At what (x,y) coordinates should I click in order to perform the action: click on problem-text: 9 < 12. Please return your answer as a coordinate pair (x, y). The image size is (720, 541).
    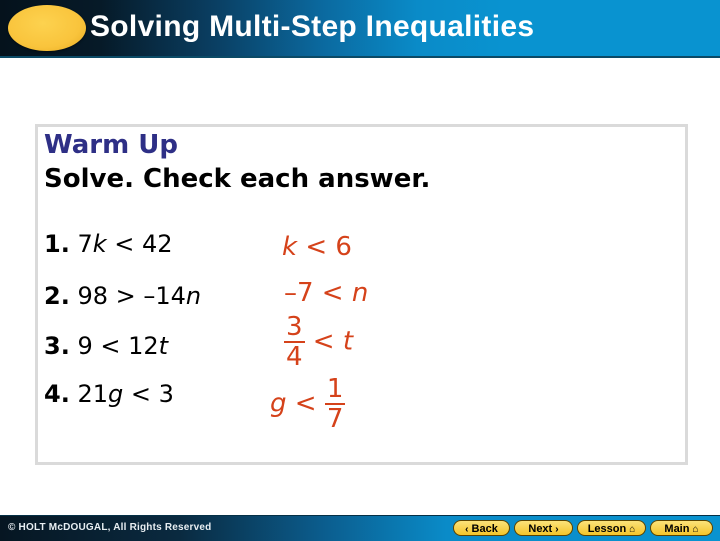
    Looking at the image, I should click on (118, 346).